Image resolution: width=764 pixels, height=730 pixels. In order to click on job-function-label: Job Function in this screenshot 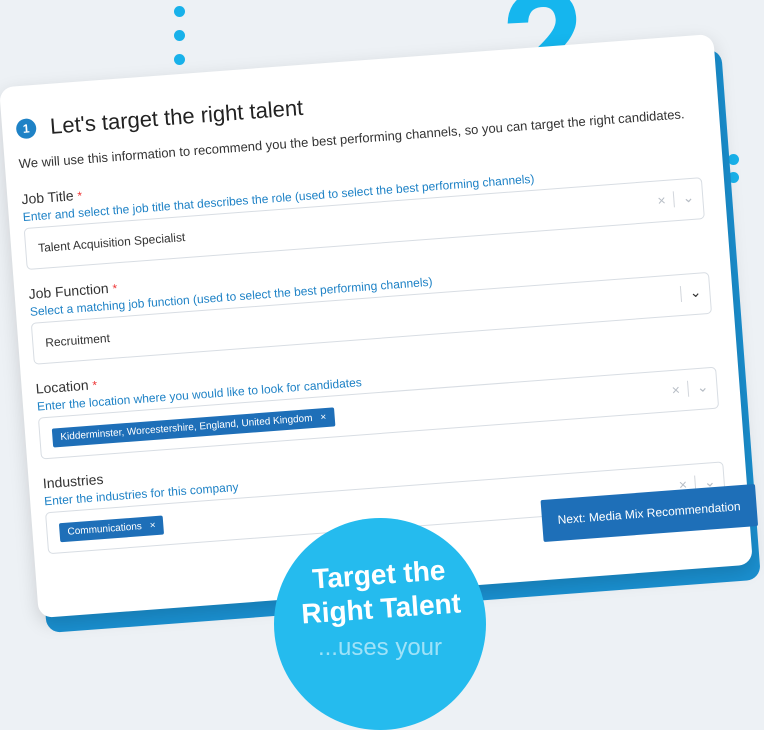, I will do `click(69, 290)`.